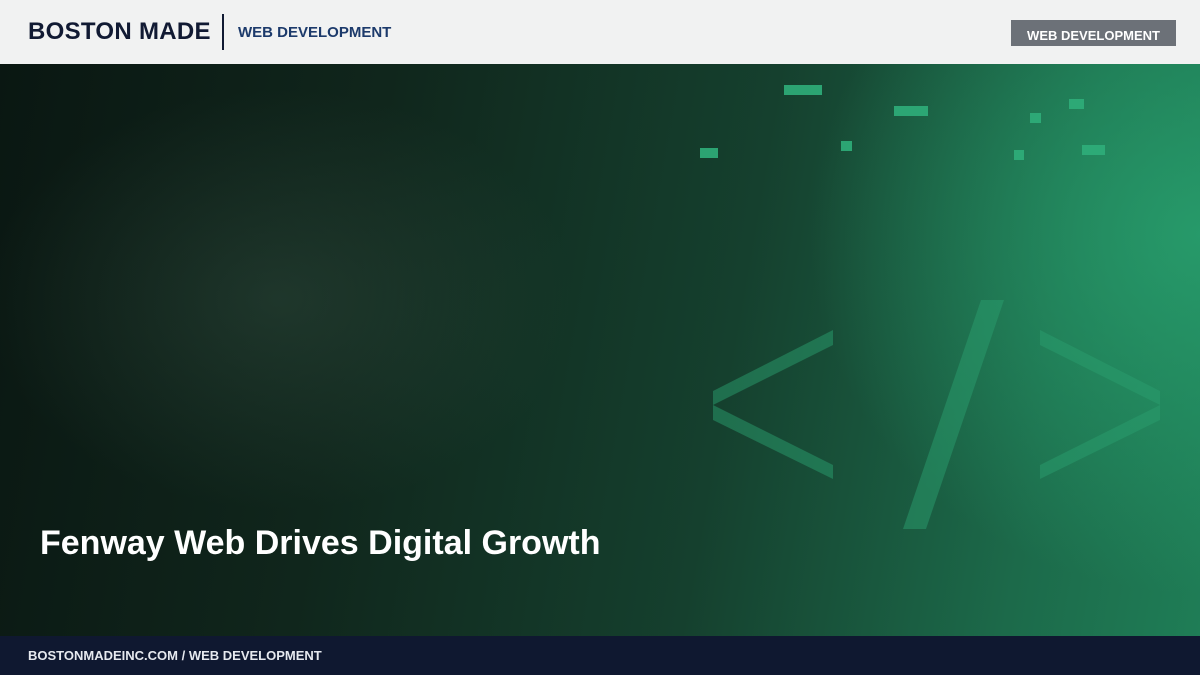 Image resolution: width=1200 pixels, height=675 pixels. What do you see at coordinates (314, 33) in the screenshot?
I see `section-label: WEB DEVELOPMENT` at bounding box center [314, 33].